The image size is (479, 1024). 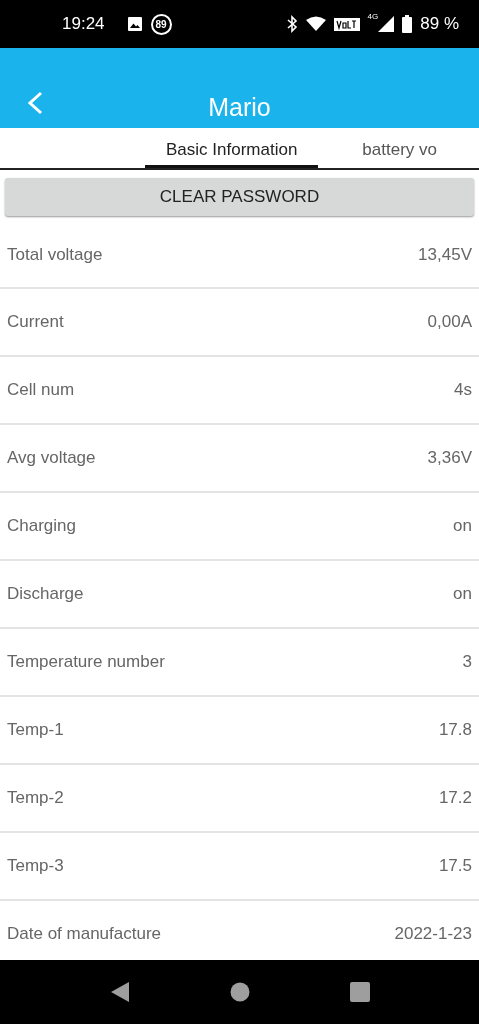 What do you see at coordinates (83, 24) in the screenshot?
I see `status-time: 19:24` at bounding box center [83, 24].